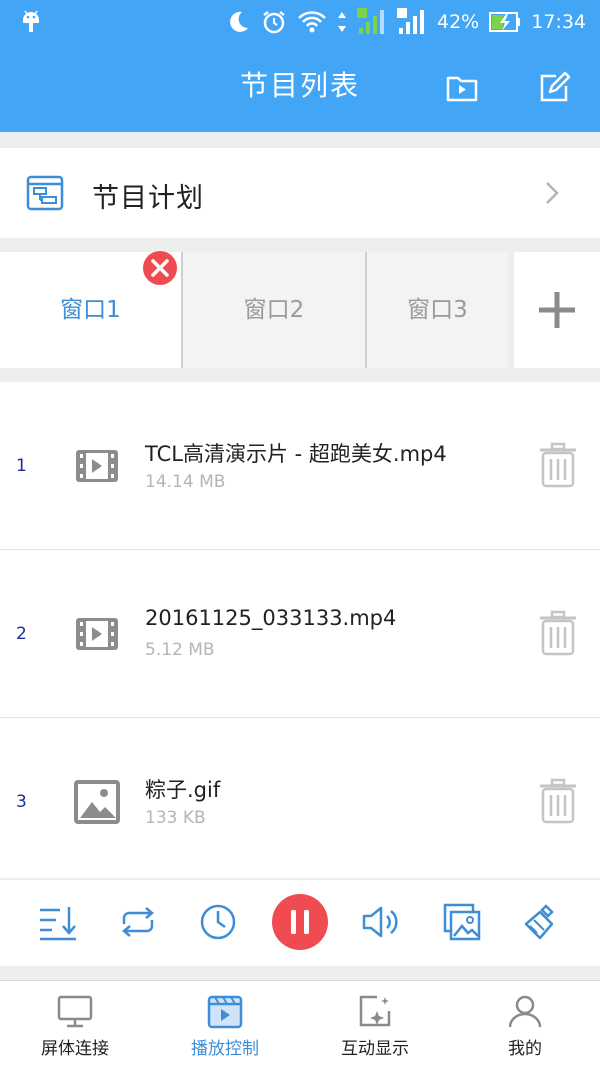 This screenshot has height=1067, width=600. I want to click on nav-mine: 我的, so click(525, 1024).